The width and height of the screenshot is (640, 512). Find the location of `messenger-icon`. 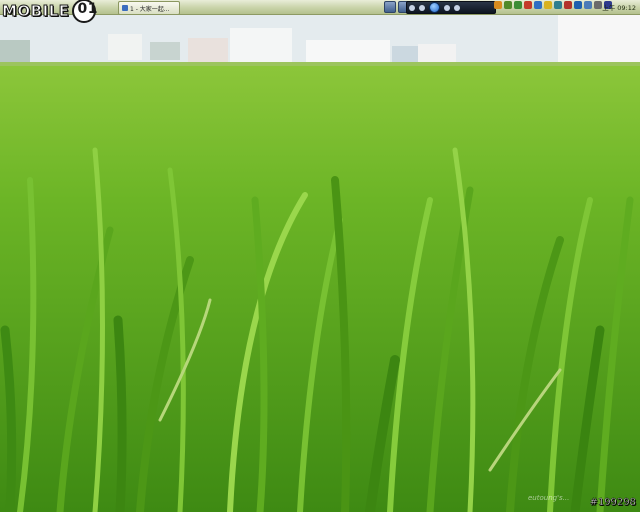

messenger-icon is located at coordinates (518, 5).